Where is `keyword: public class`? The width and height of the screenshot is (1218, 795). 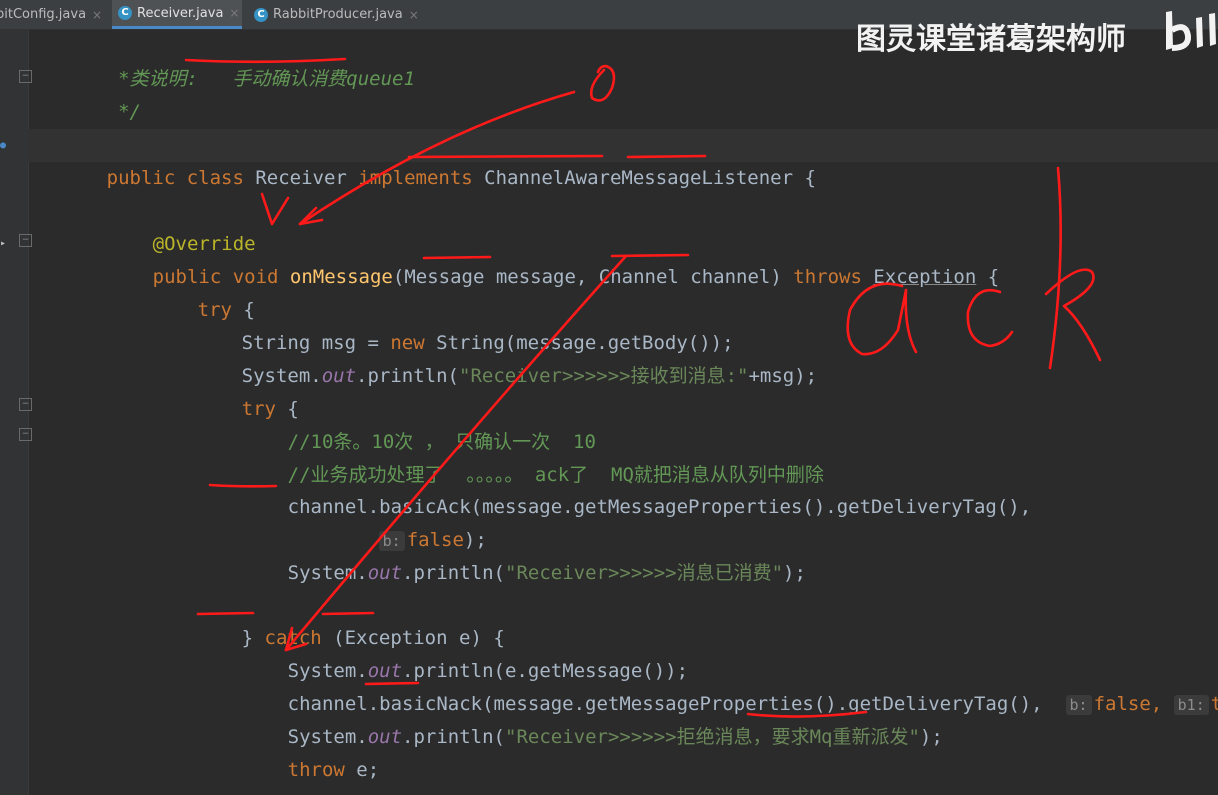 keyword: public class is located at coordinates (181, 178).